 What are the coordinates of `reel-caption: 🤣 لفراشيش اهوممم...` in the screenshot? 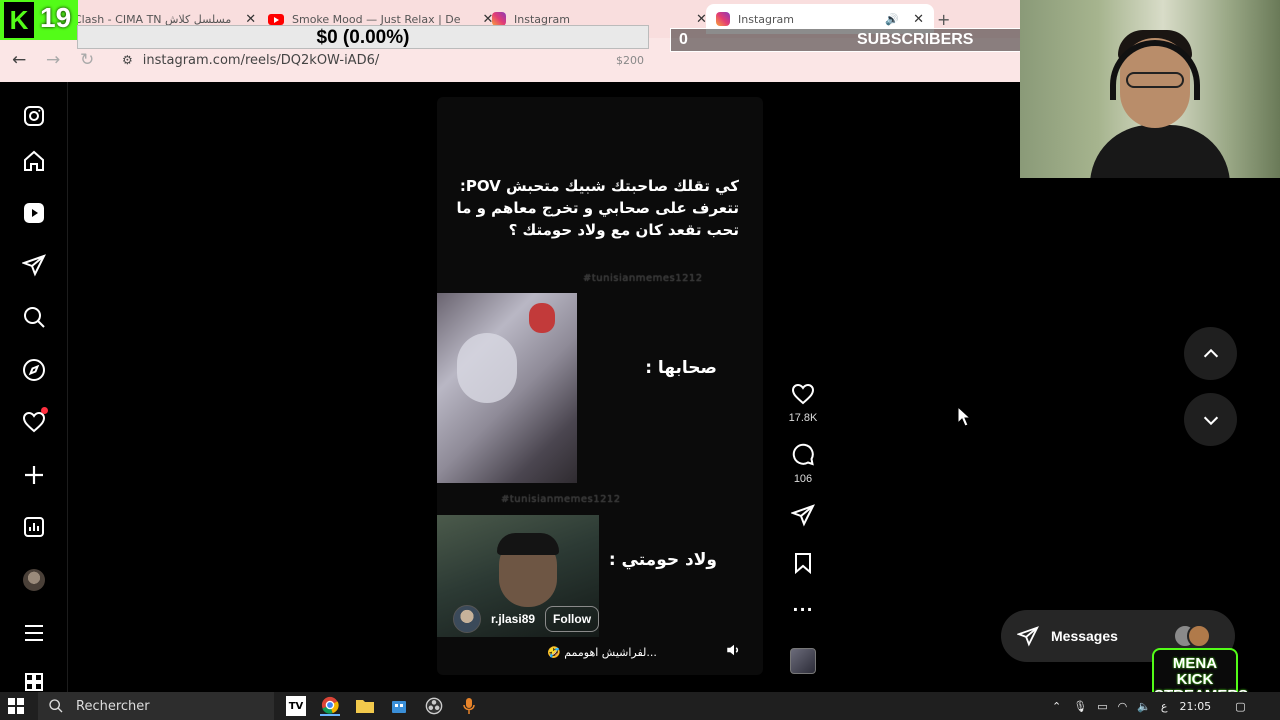 It's located at (602, 652).